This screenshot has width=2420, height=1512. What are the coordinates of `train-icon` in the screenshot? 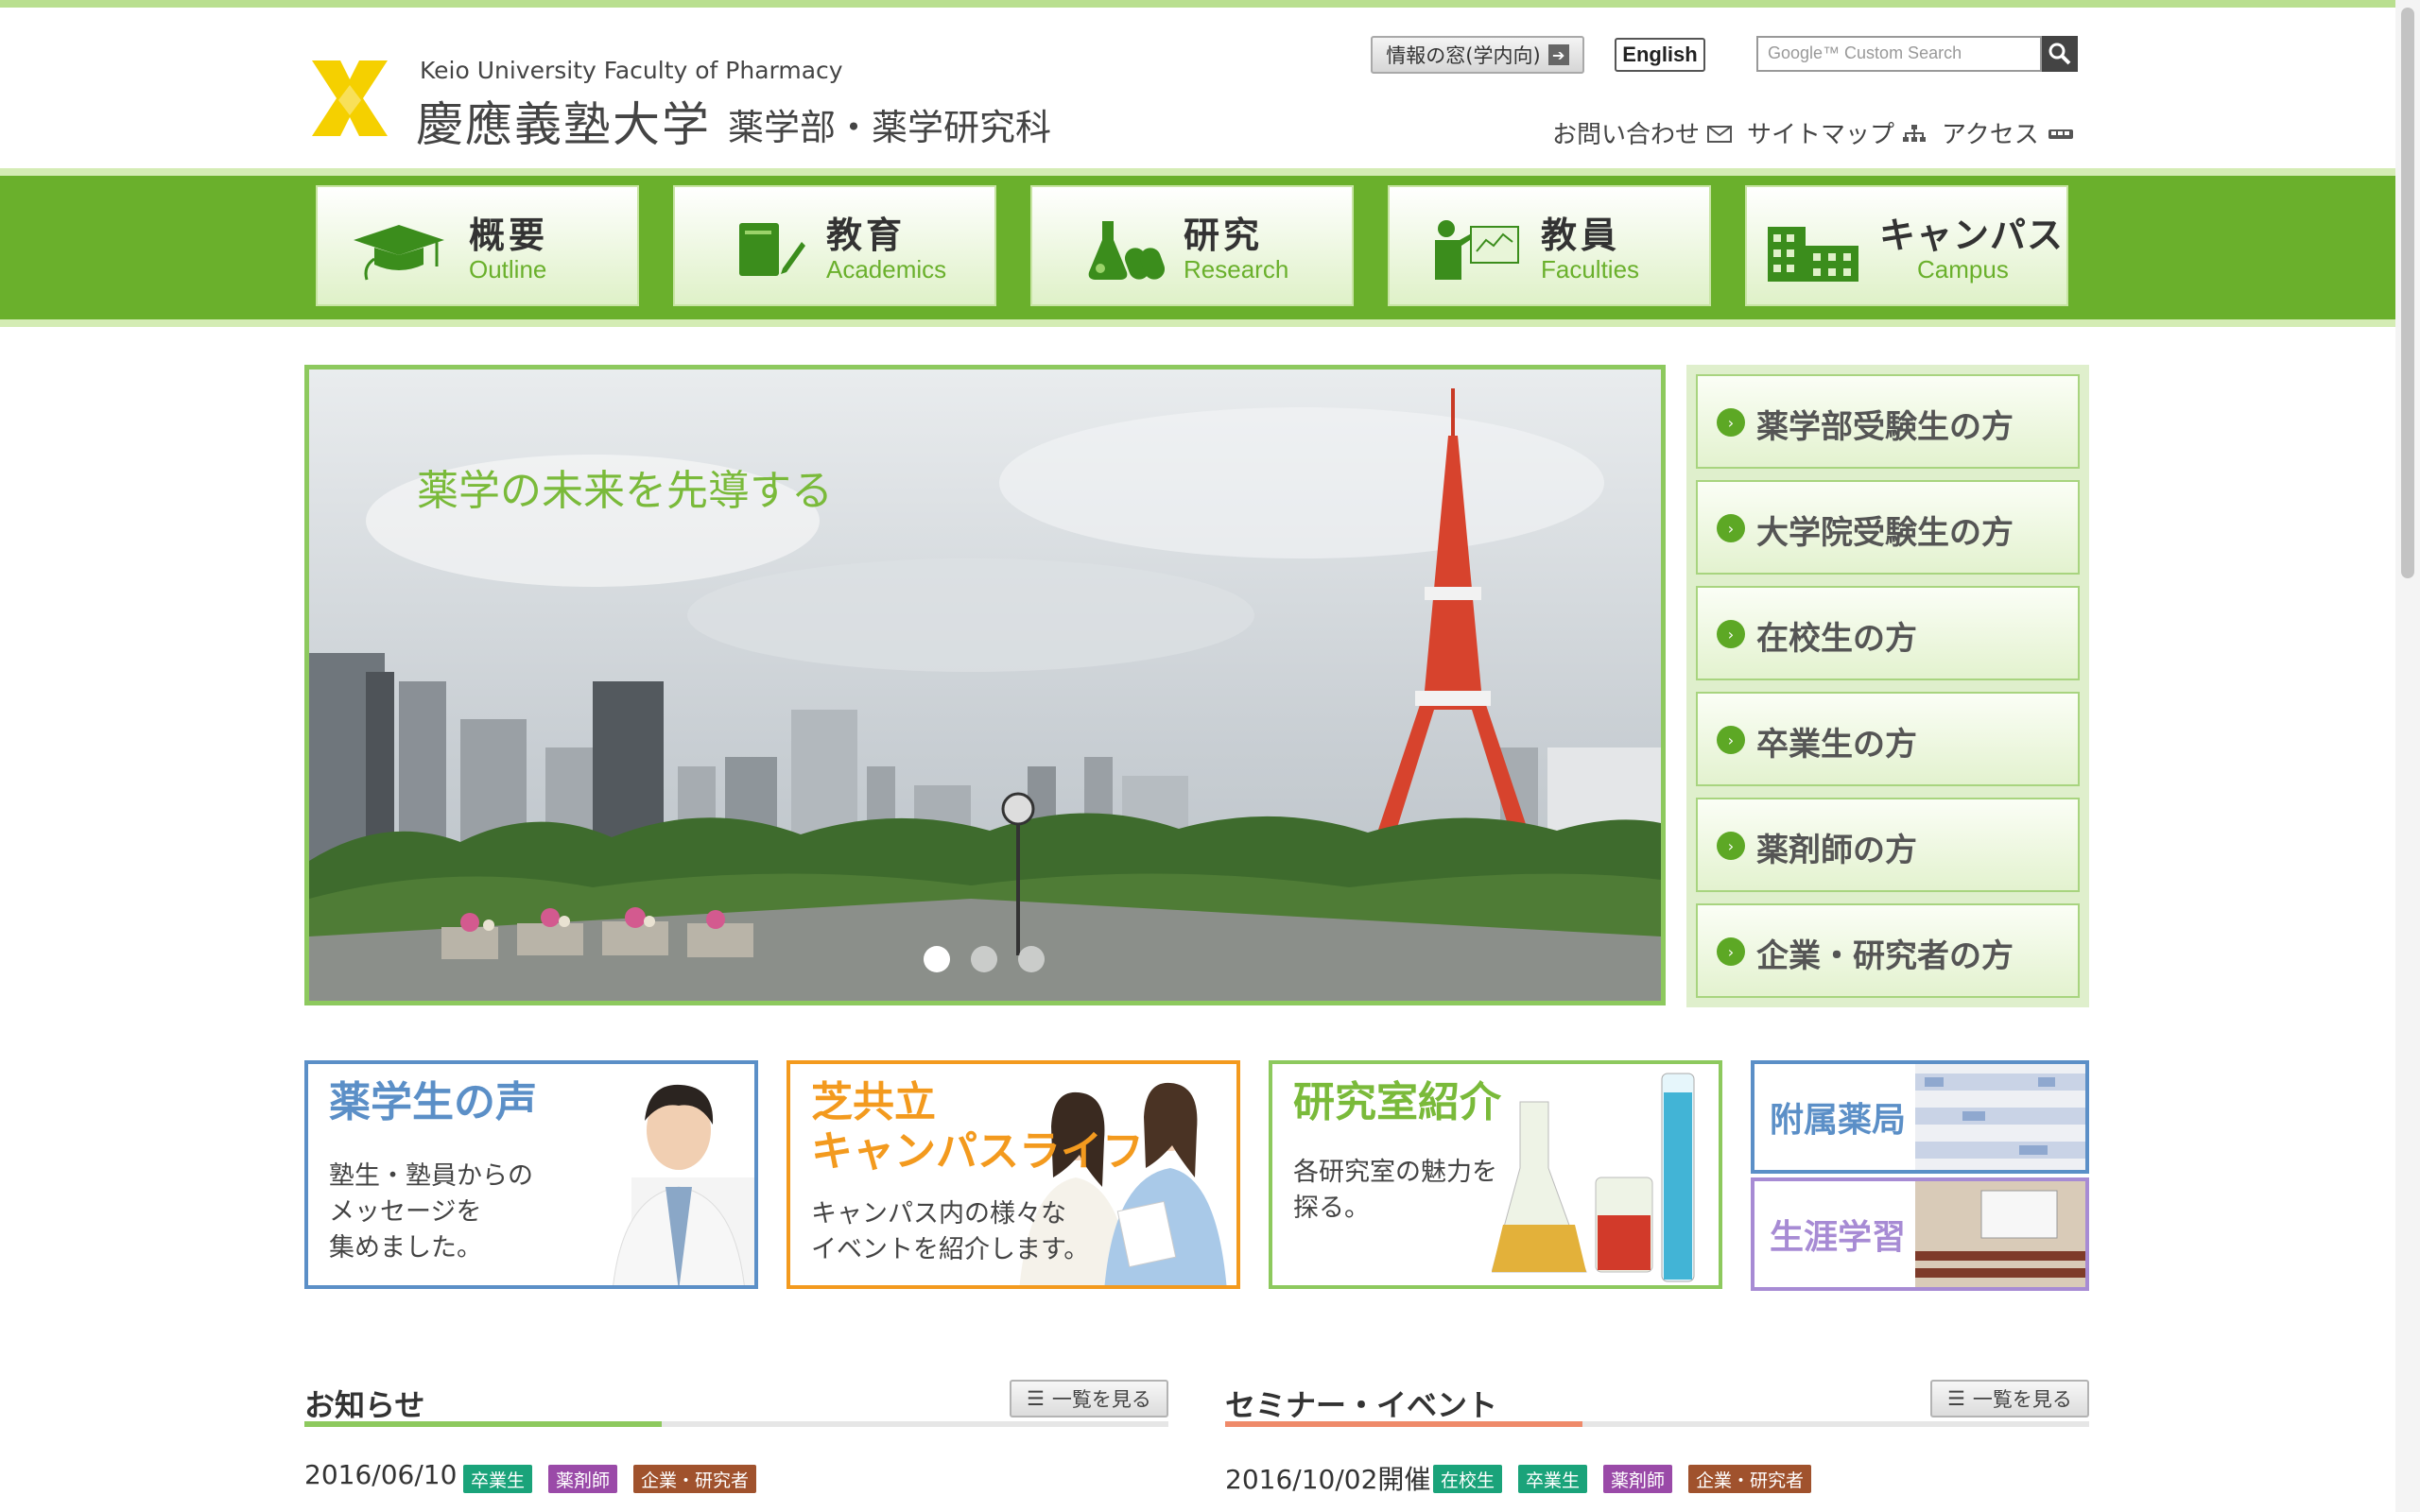 It's located at (2060, 134).